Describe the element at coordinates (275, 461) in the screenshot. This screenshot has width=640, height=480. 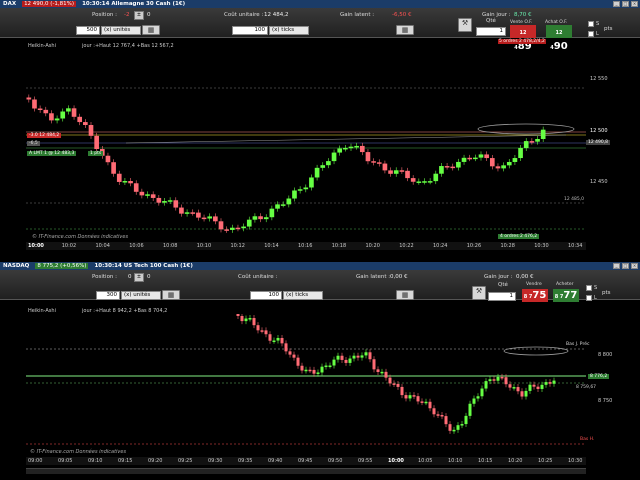
I see `time-label: 09:40` at that location.